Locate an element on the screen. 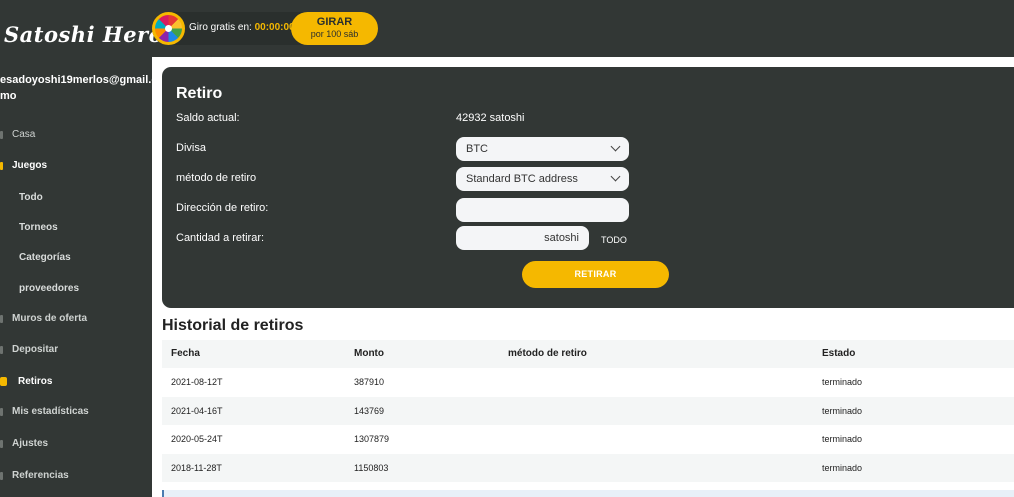 The image size is (1014, 497). sidebar-item-label: Depositar is located at coordinates (35, 349).